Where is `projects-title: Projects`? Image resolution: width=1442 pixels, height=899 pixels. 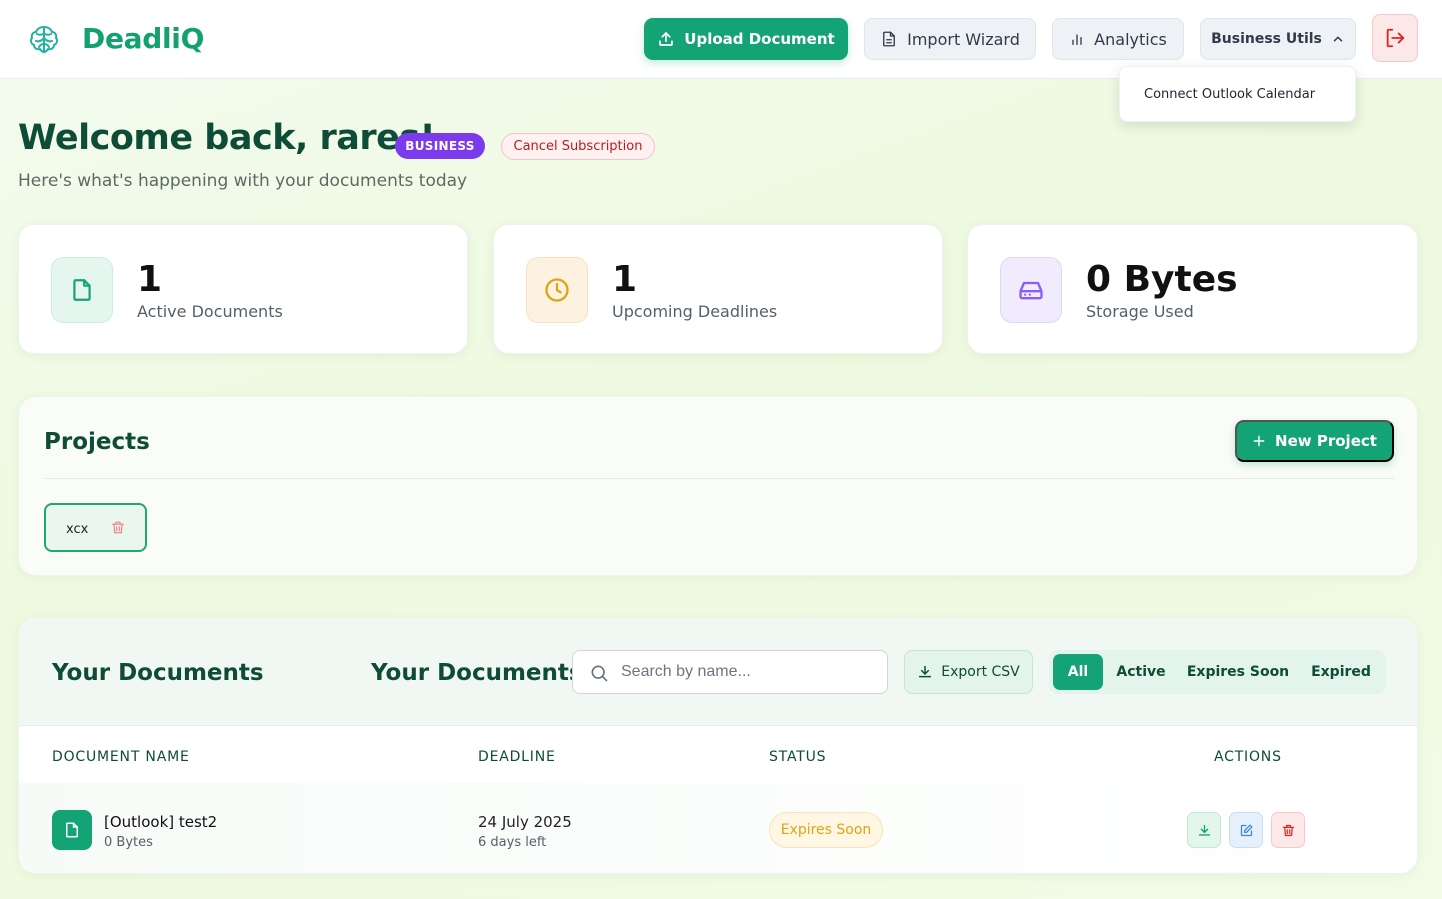 projects-title: Projects is located at coordinates (97, 442).